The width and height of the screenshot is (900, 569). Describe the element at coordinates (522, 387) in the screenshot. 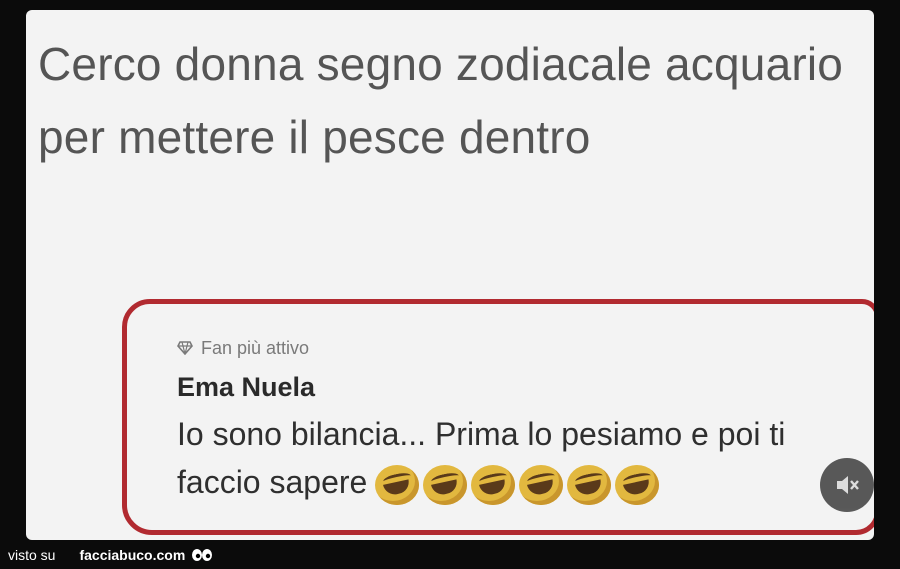

I see `comment-author: Ema Nuela` at that location.